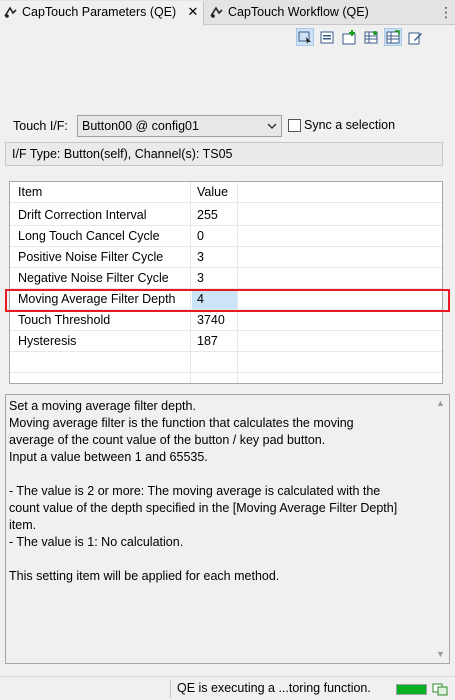 The width and height of the screenshot is (455, 700). Describe the element at coordinates (47, 341) in the screenshot. I see `row-item: Hysteresis` at that location.